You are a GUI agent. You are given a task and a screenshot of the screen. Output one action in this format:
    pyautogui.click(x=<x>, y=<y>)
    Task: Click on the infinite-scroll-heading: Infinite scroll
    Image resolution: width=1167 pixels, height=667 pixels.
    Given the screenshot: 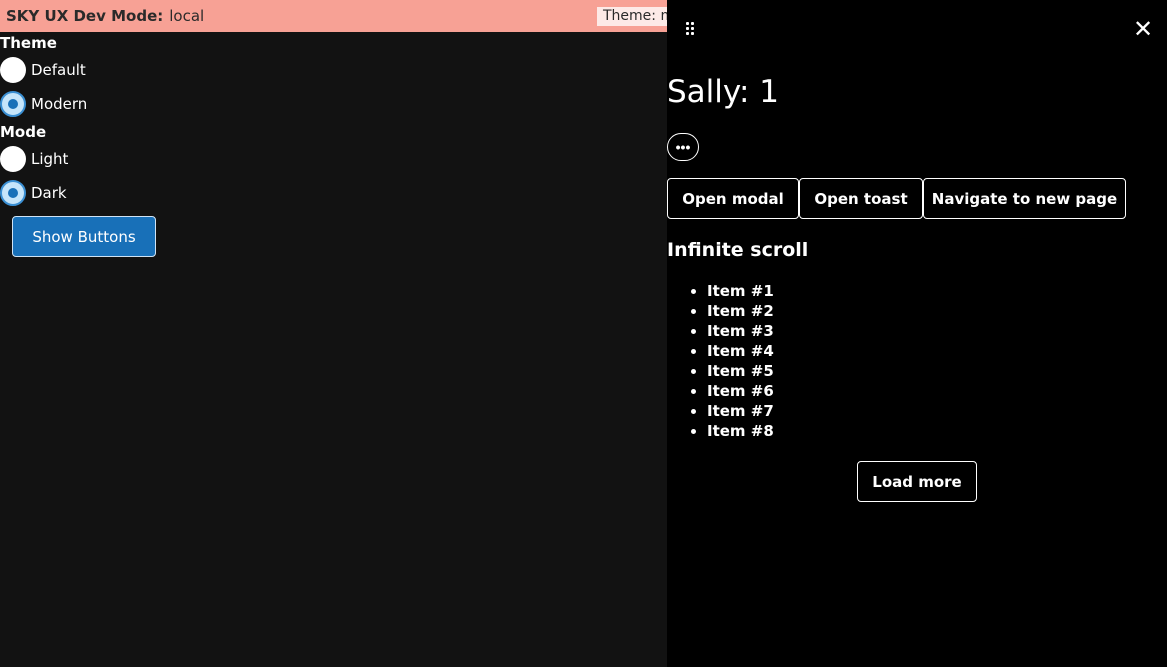 What is the action you would take?
    pyautogui.click(x=738, y=250)
    